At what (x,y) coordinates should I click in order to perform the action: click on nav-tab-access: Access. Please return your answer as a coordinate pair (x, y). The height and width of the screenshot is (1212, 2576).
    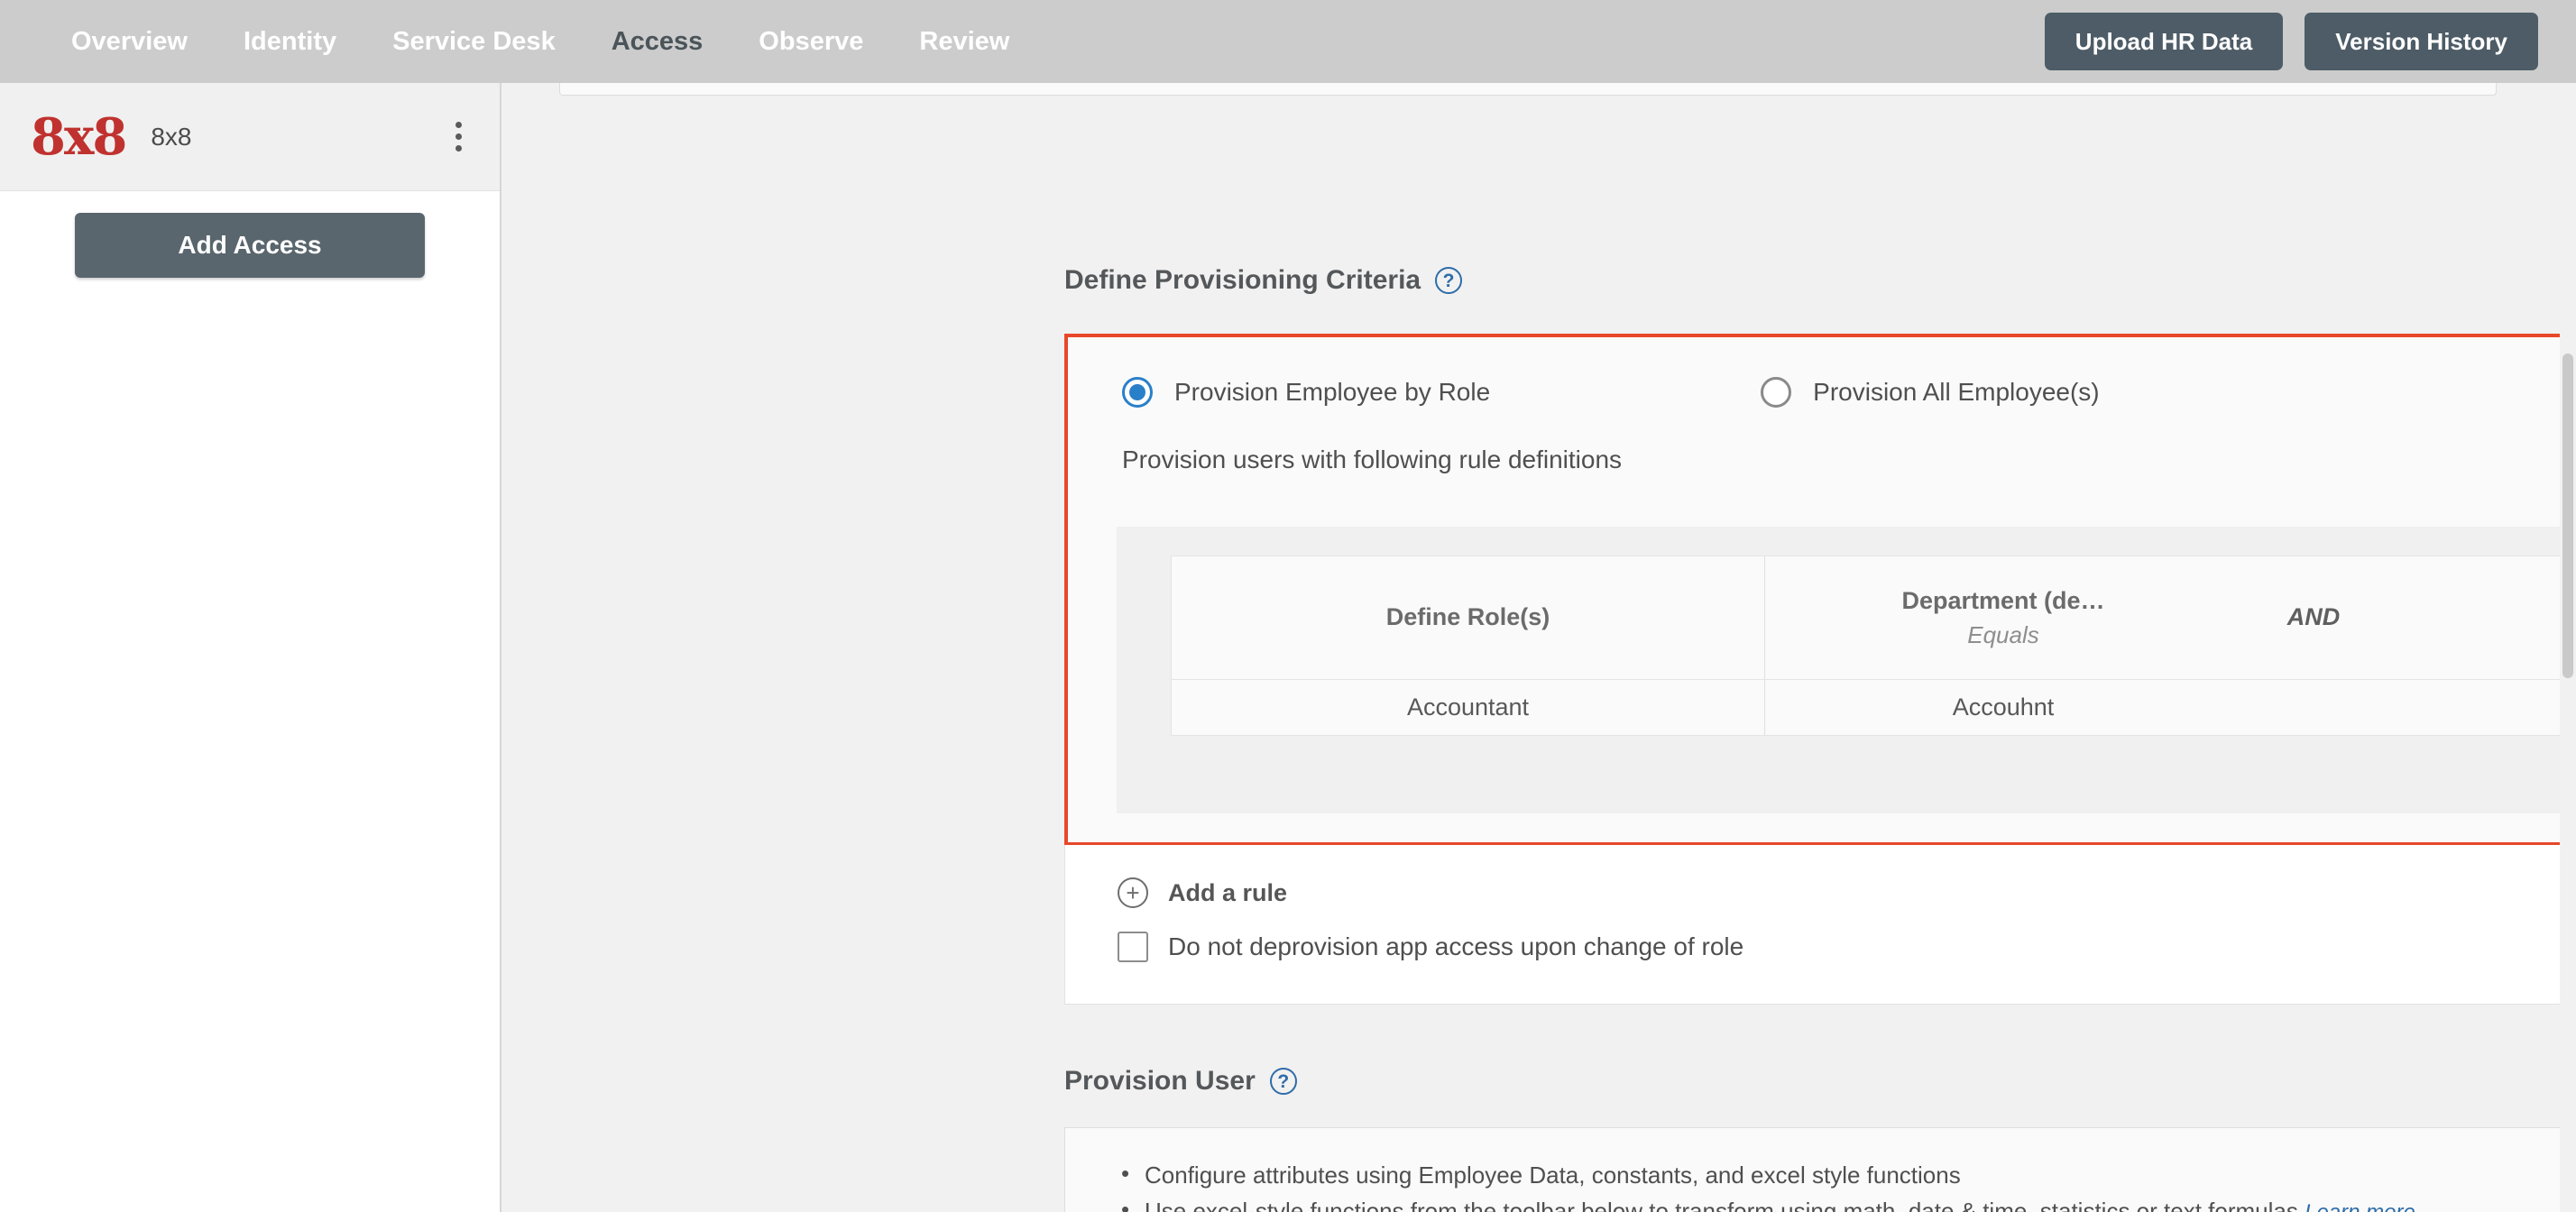
    Looking at the image, I should click on (657, 42).